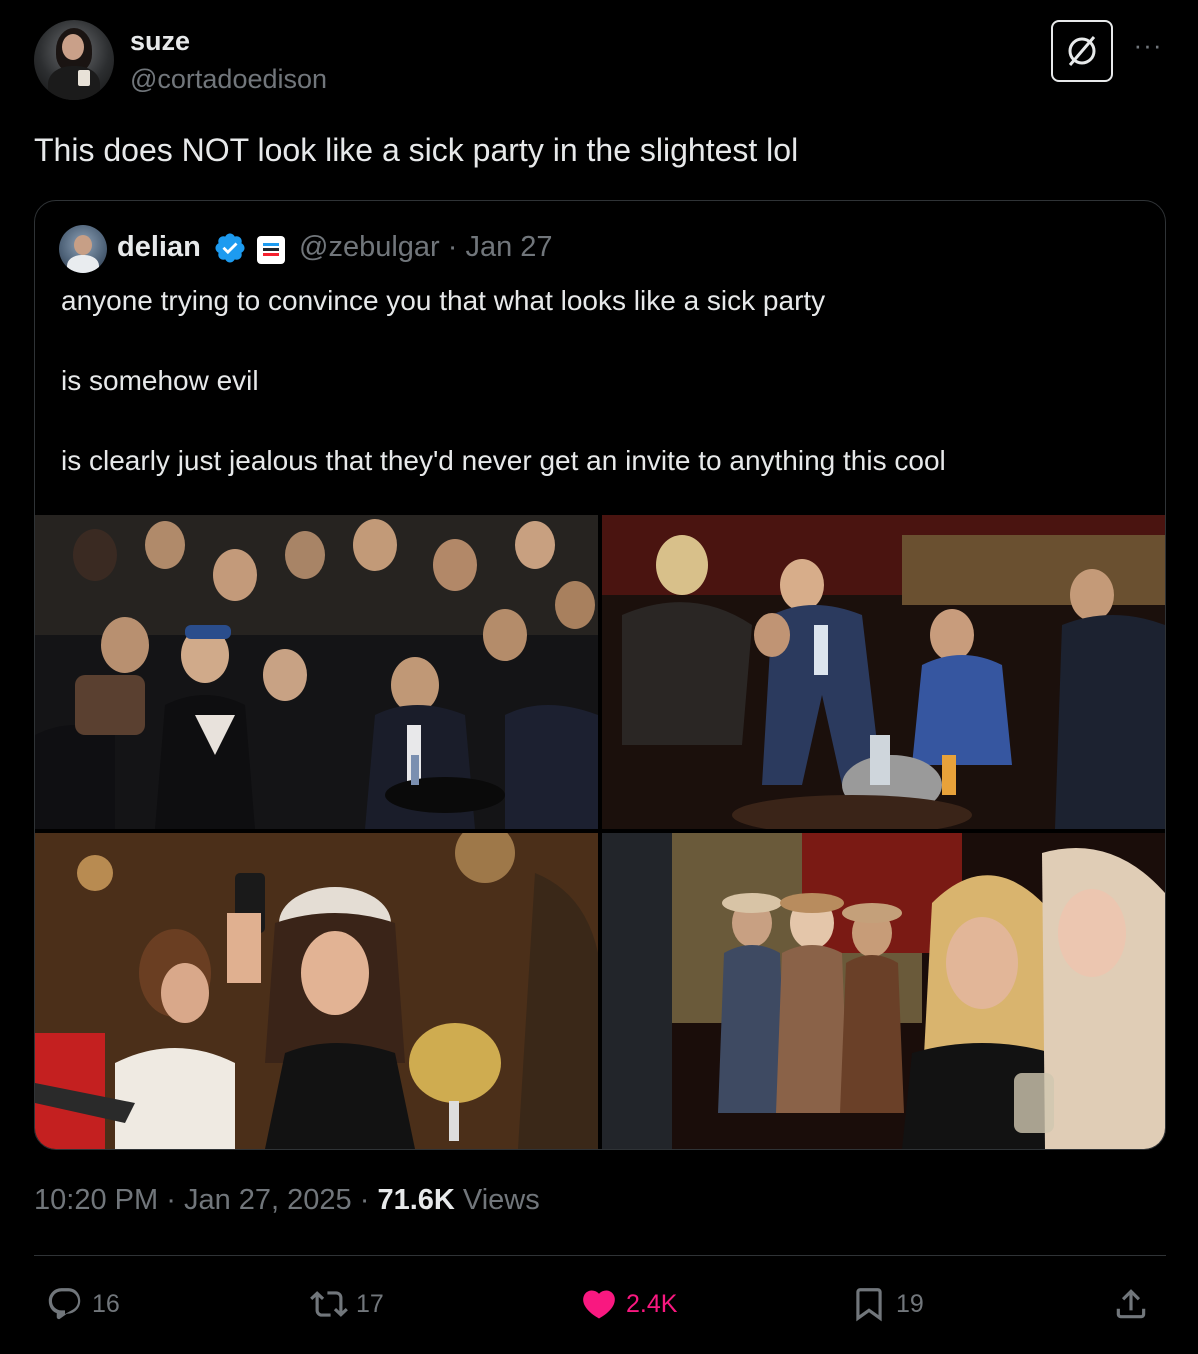 Image resolution: width=1198 pixels, height=1354 pixels. I want to click on photo-party-crowd, so click(316, 672).